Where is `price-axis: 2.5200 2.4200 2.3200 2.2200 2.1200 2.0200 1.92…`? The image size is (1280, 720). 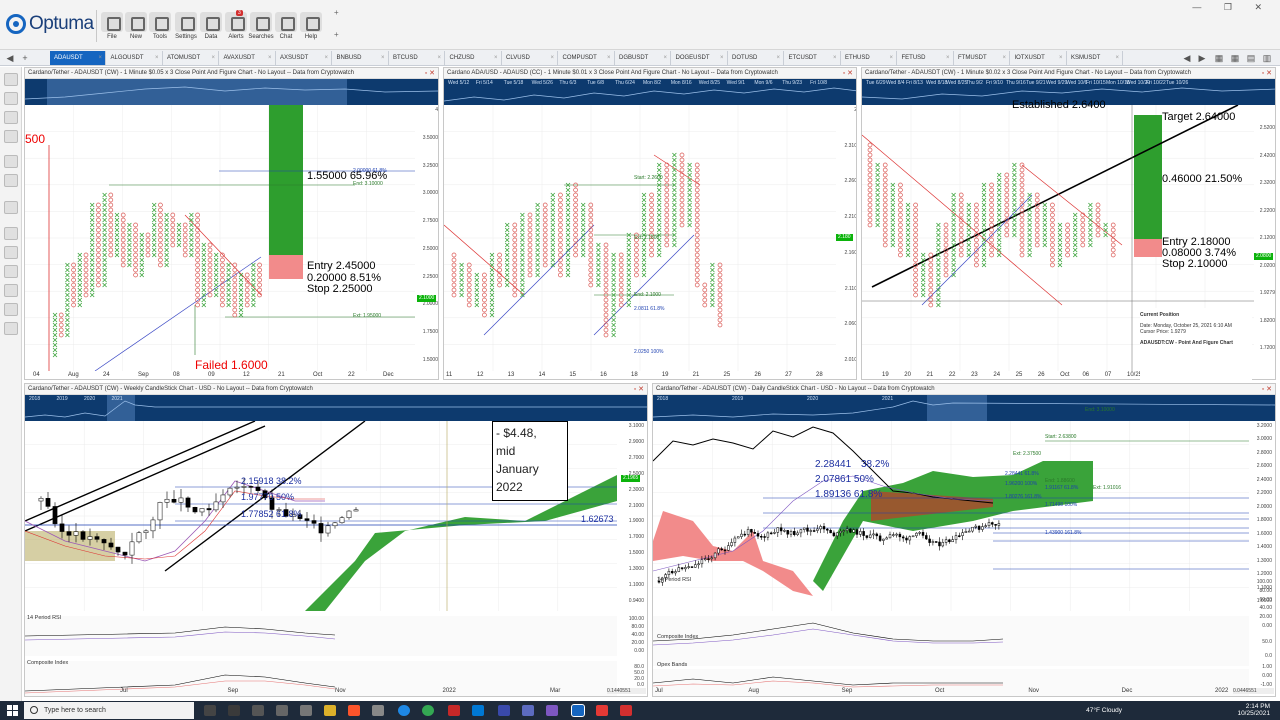
price-axis: 2.5200 2.4200 2.3200 2.2200 2.1200 2.0200 1.92… is located at coordinates (1263, 238).